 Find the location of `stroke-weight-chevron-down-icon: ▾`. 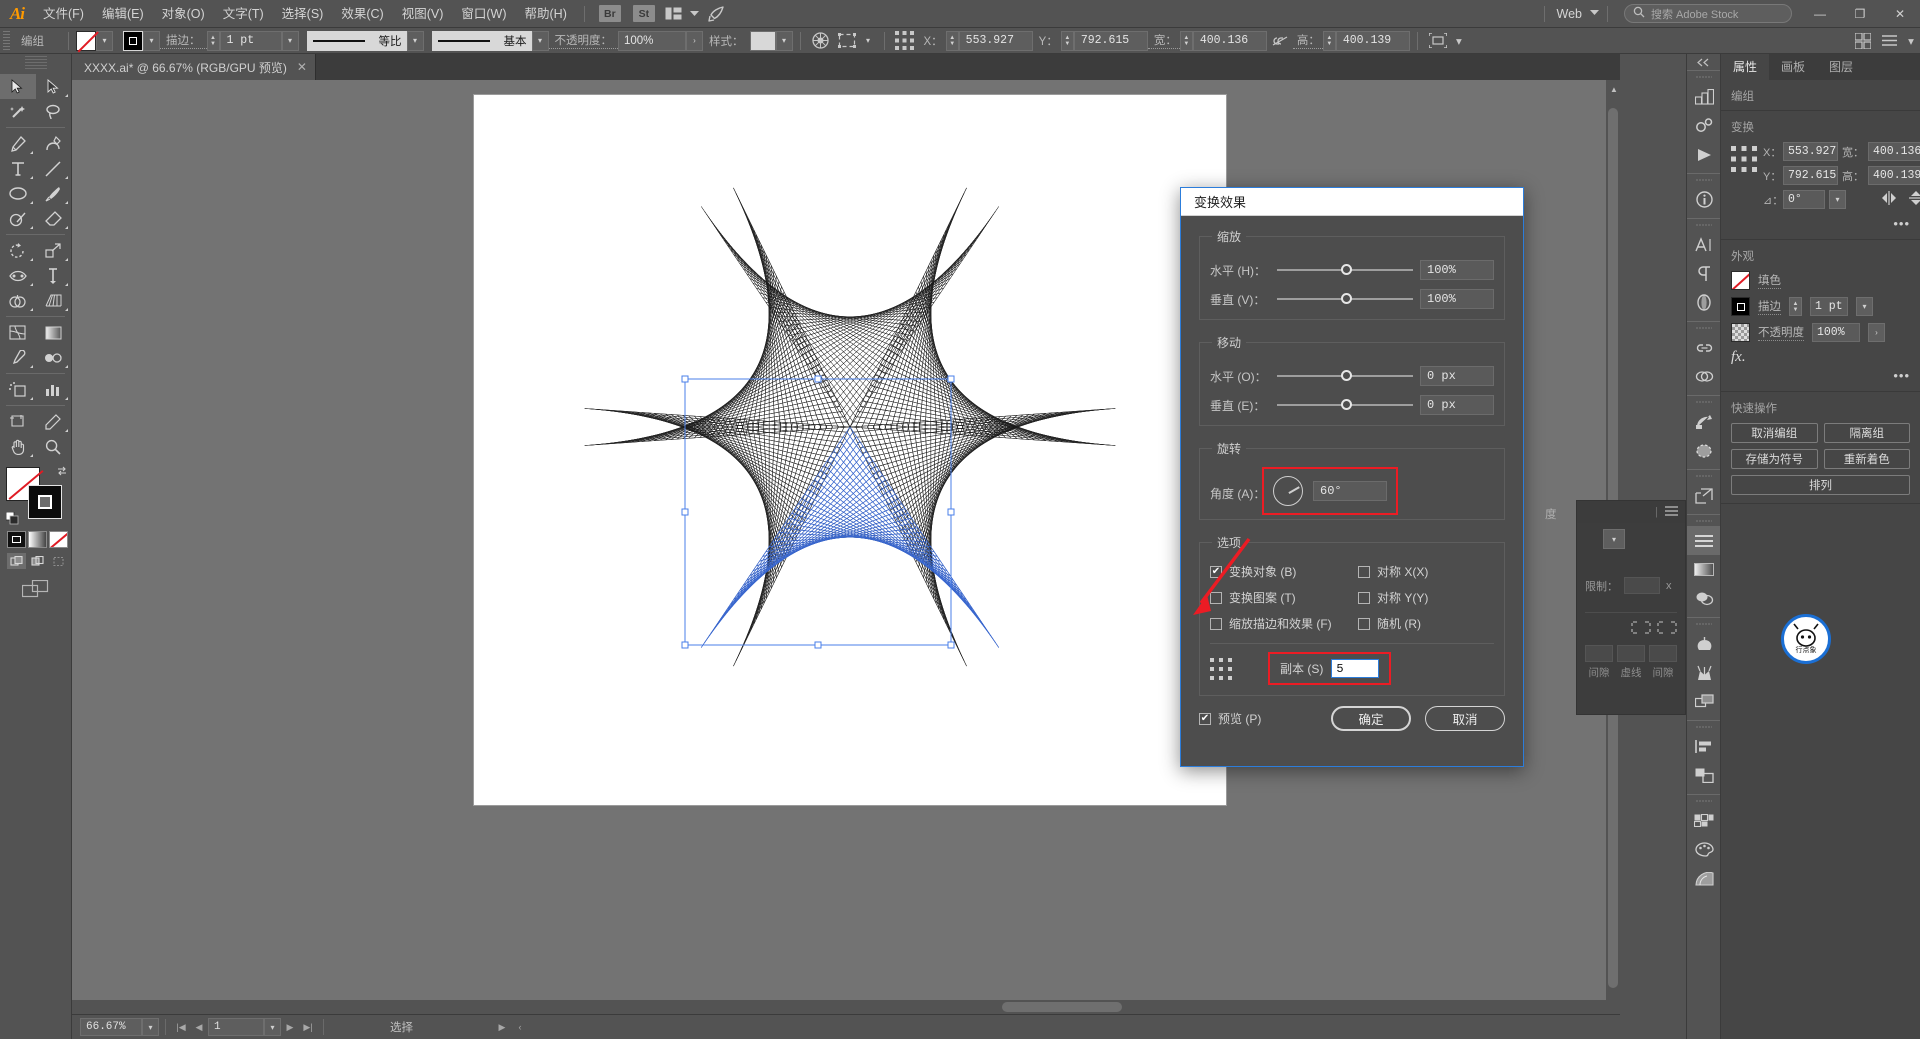

stroke-weight-chevron-down-icon: ▾ is located at coordinates (290, 40).